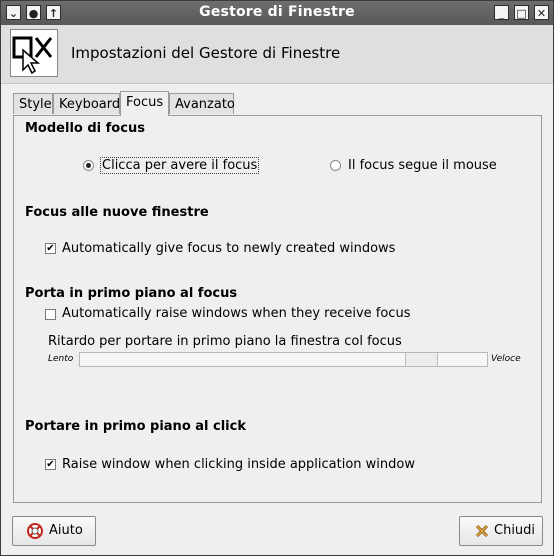 This screenshot has height=556, width=554. I want to click on raise-delay-slider, so click(283, 359).